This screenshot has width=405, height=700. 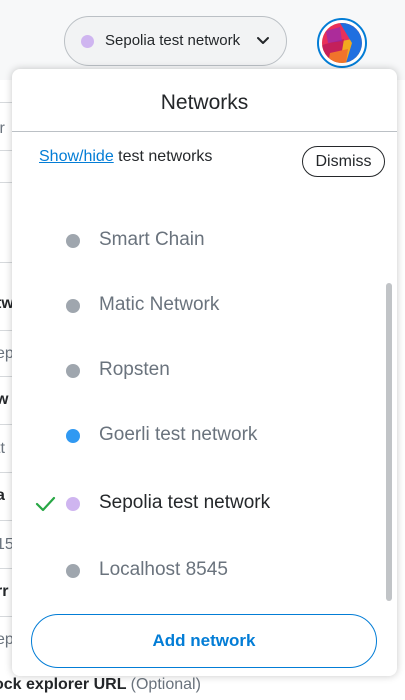 I want to click on network-item: Localhost 8545, so click(x=196, y=571).